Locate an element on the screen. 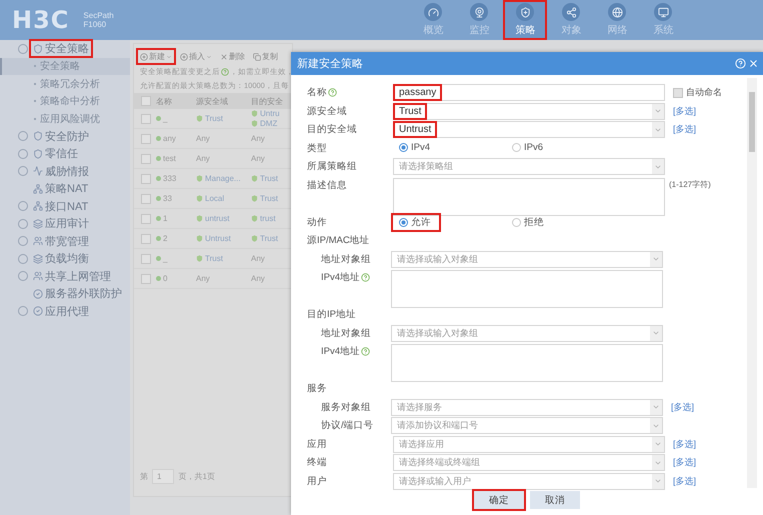 The width and height of the screenshot is (763, 515). radio-option: IPv6 is located at coordinates (529, 147).